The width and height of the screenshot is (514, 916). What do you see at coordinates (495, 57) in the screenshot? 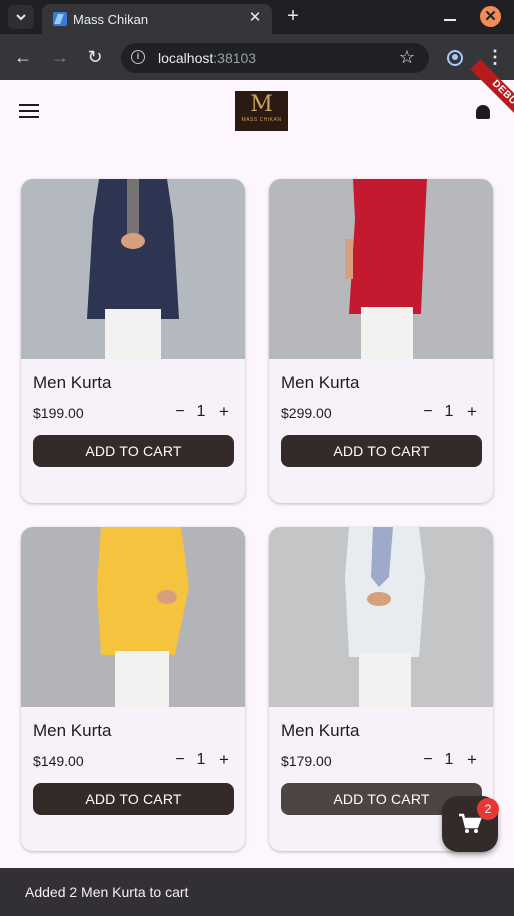
I see `browser-menu-icon: ⋮` at bounding box center [495, 57].